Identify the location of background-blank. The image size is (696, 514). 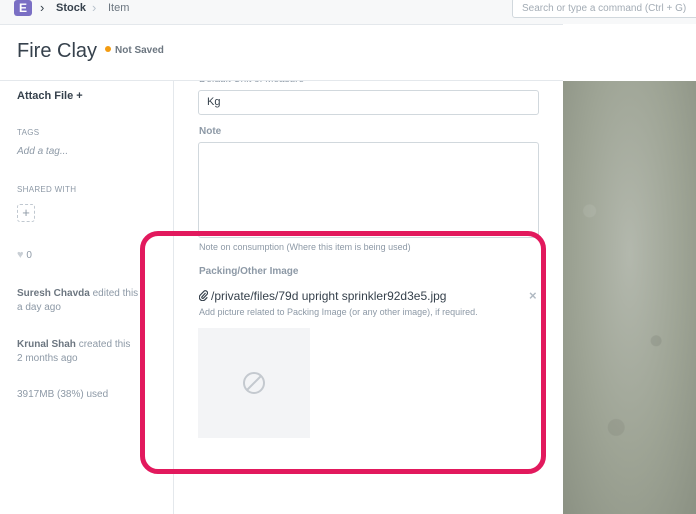
(629, 52).